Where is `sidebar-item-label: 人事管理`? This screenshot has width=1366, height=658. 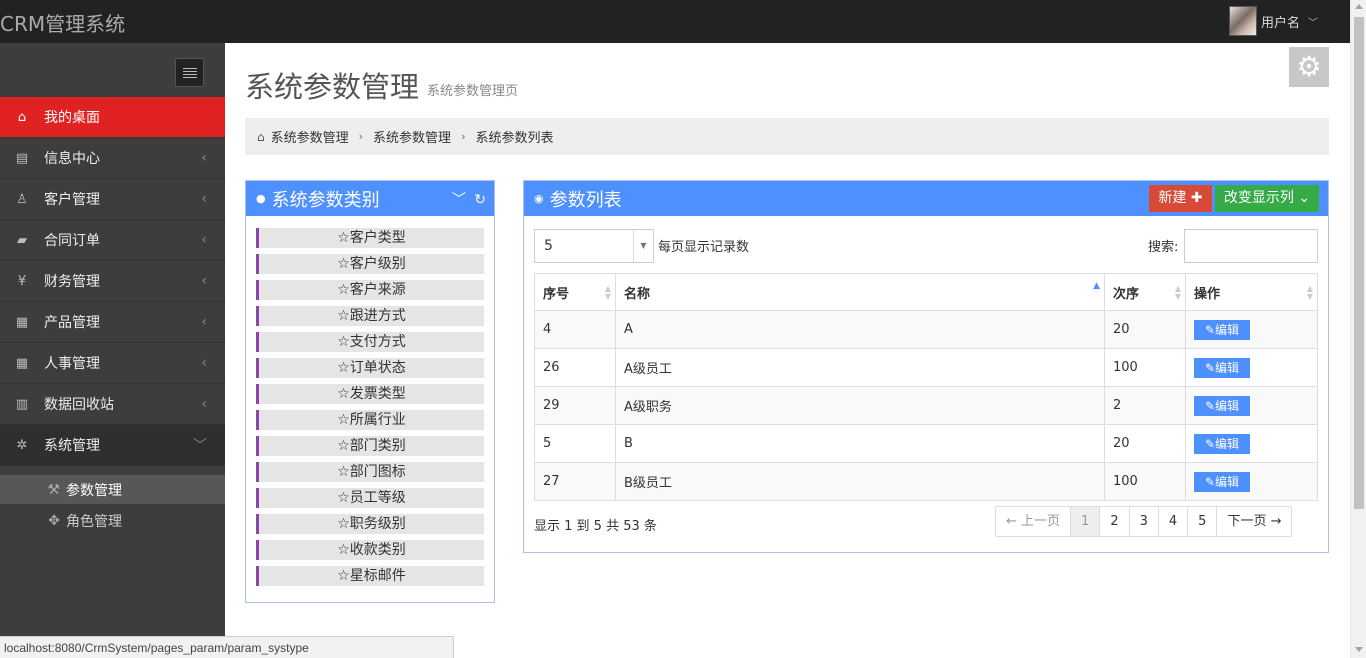
sidebar-item-label: 人事管理 is located at coordinates (72, 364).